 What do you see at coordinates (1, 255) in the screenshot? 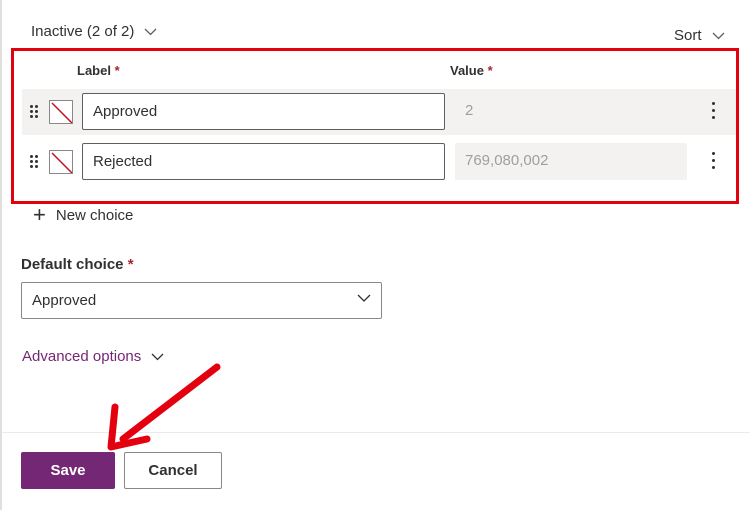
I see `panel-left-border` at bounding box center [1, 255].